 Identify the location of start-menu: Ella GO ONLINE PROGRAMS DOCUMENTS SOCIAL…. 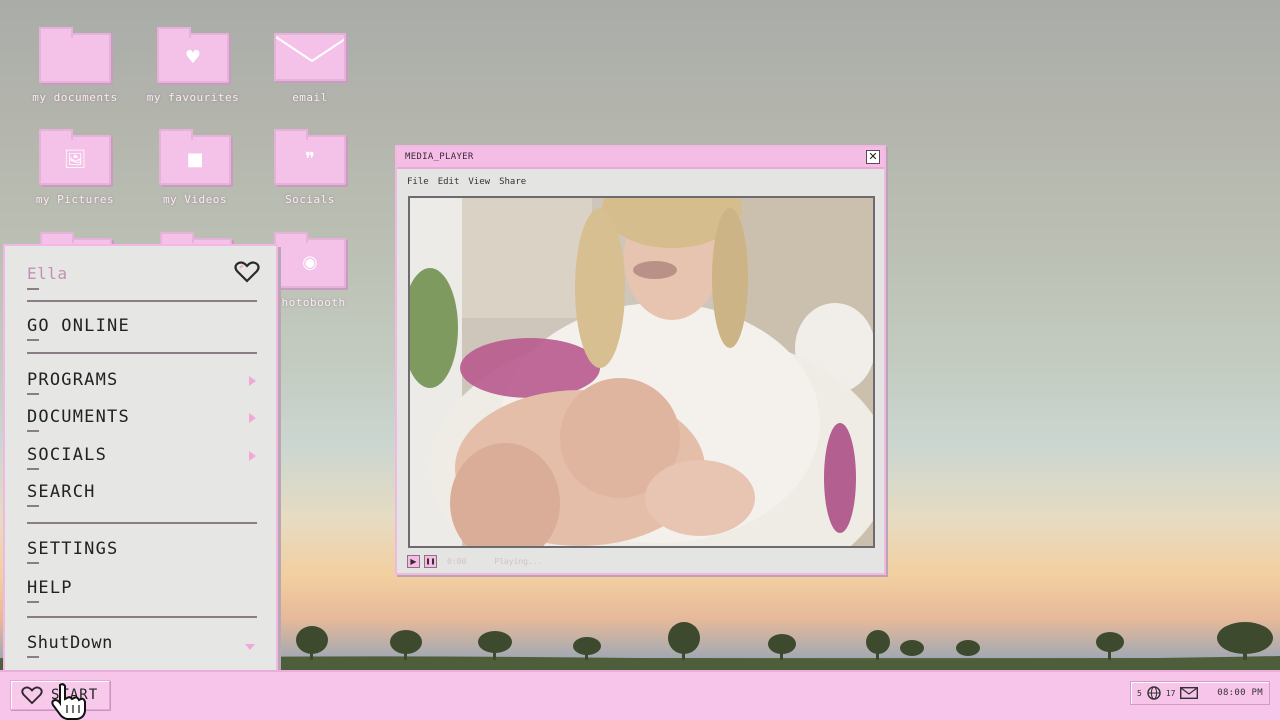
(140, 459).